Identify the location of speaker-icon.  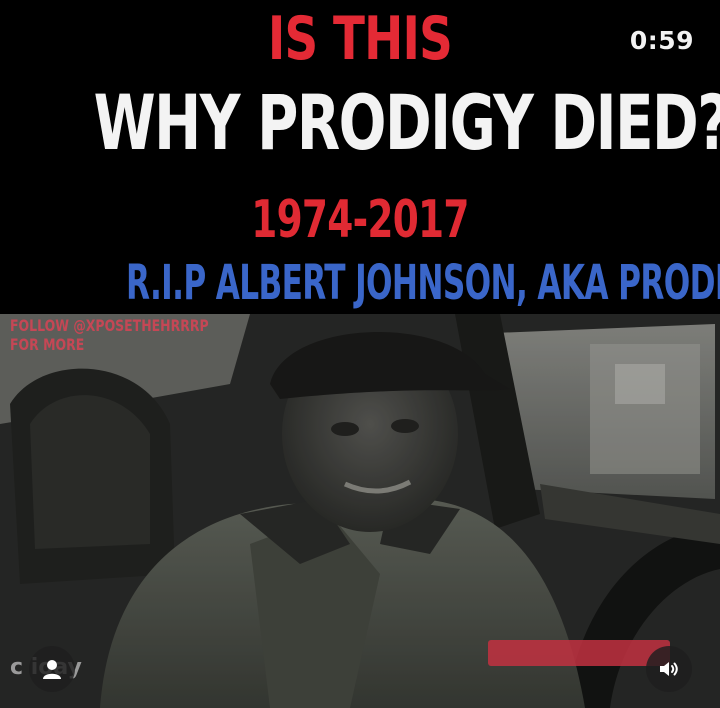
(669, 669).